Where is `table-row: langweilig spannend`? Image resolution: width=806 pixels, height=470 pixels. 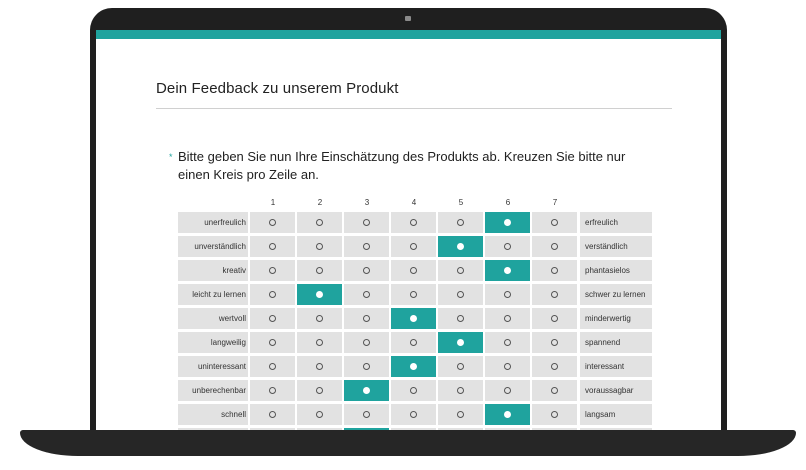
table-row: langweilig spannend is located at coordinates (415, 342).